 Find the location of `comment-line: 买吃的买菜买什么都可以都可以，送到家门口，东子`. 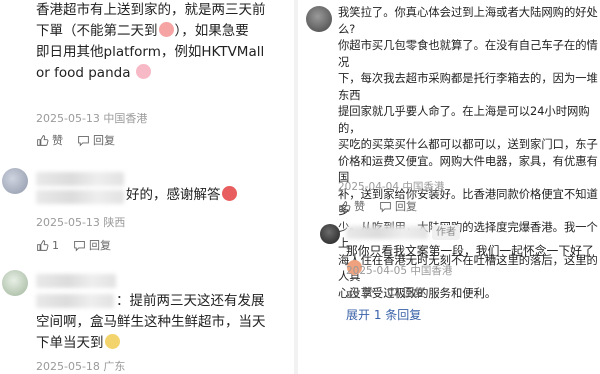

comment-line: 买吃的买菜买什么都可以都可以，送到家门口，东子 is located at coordinates (468, 144).